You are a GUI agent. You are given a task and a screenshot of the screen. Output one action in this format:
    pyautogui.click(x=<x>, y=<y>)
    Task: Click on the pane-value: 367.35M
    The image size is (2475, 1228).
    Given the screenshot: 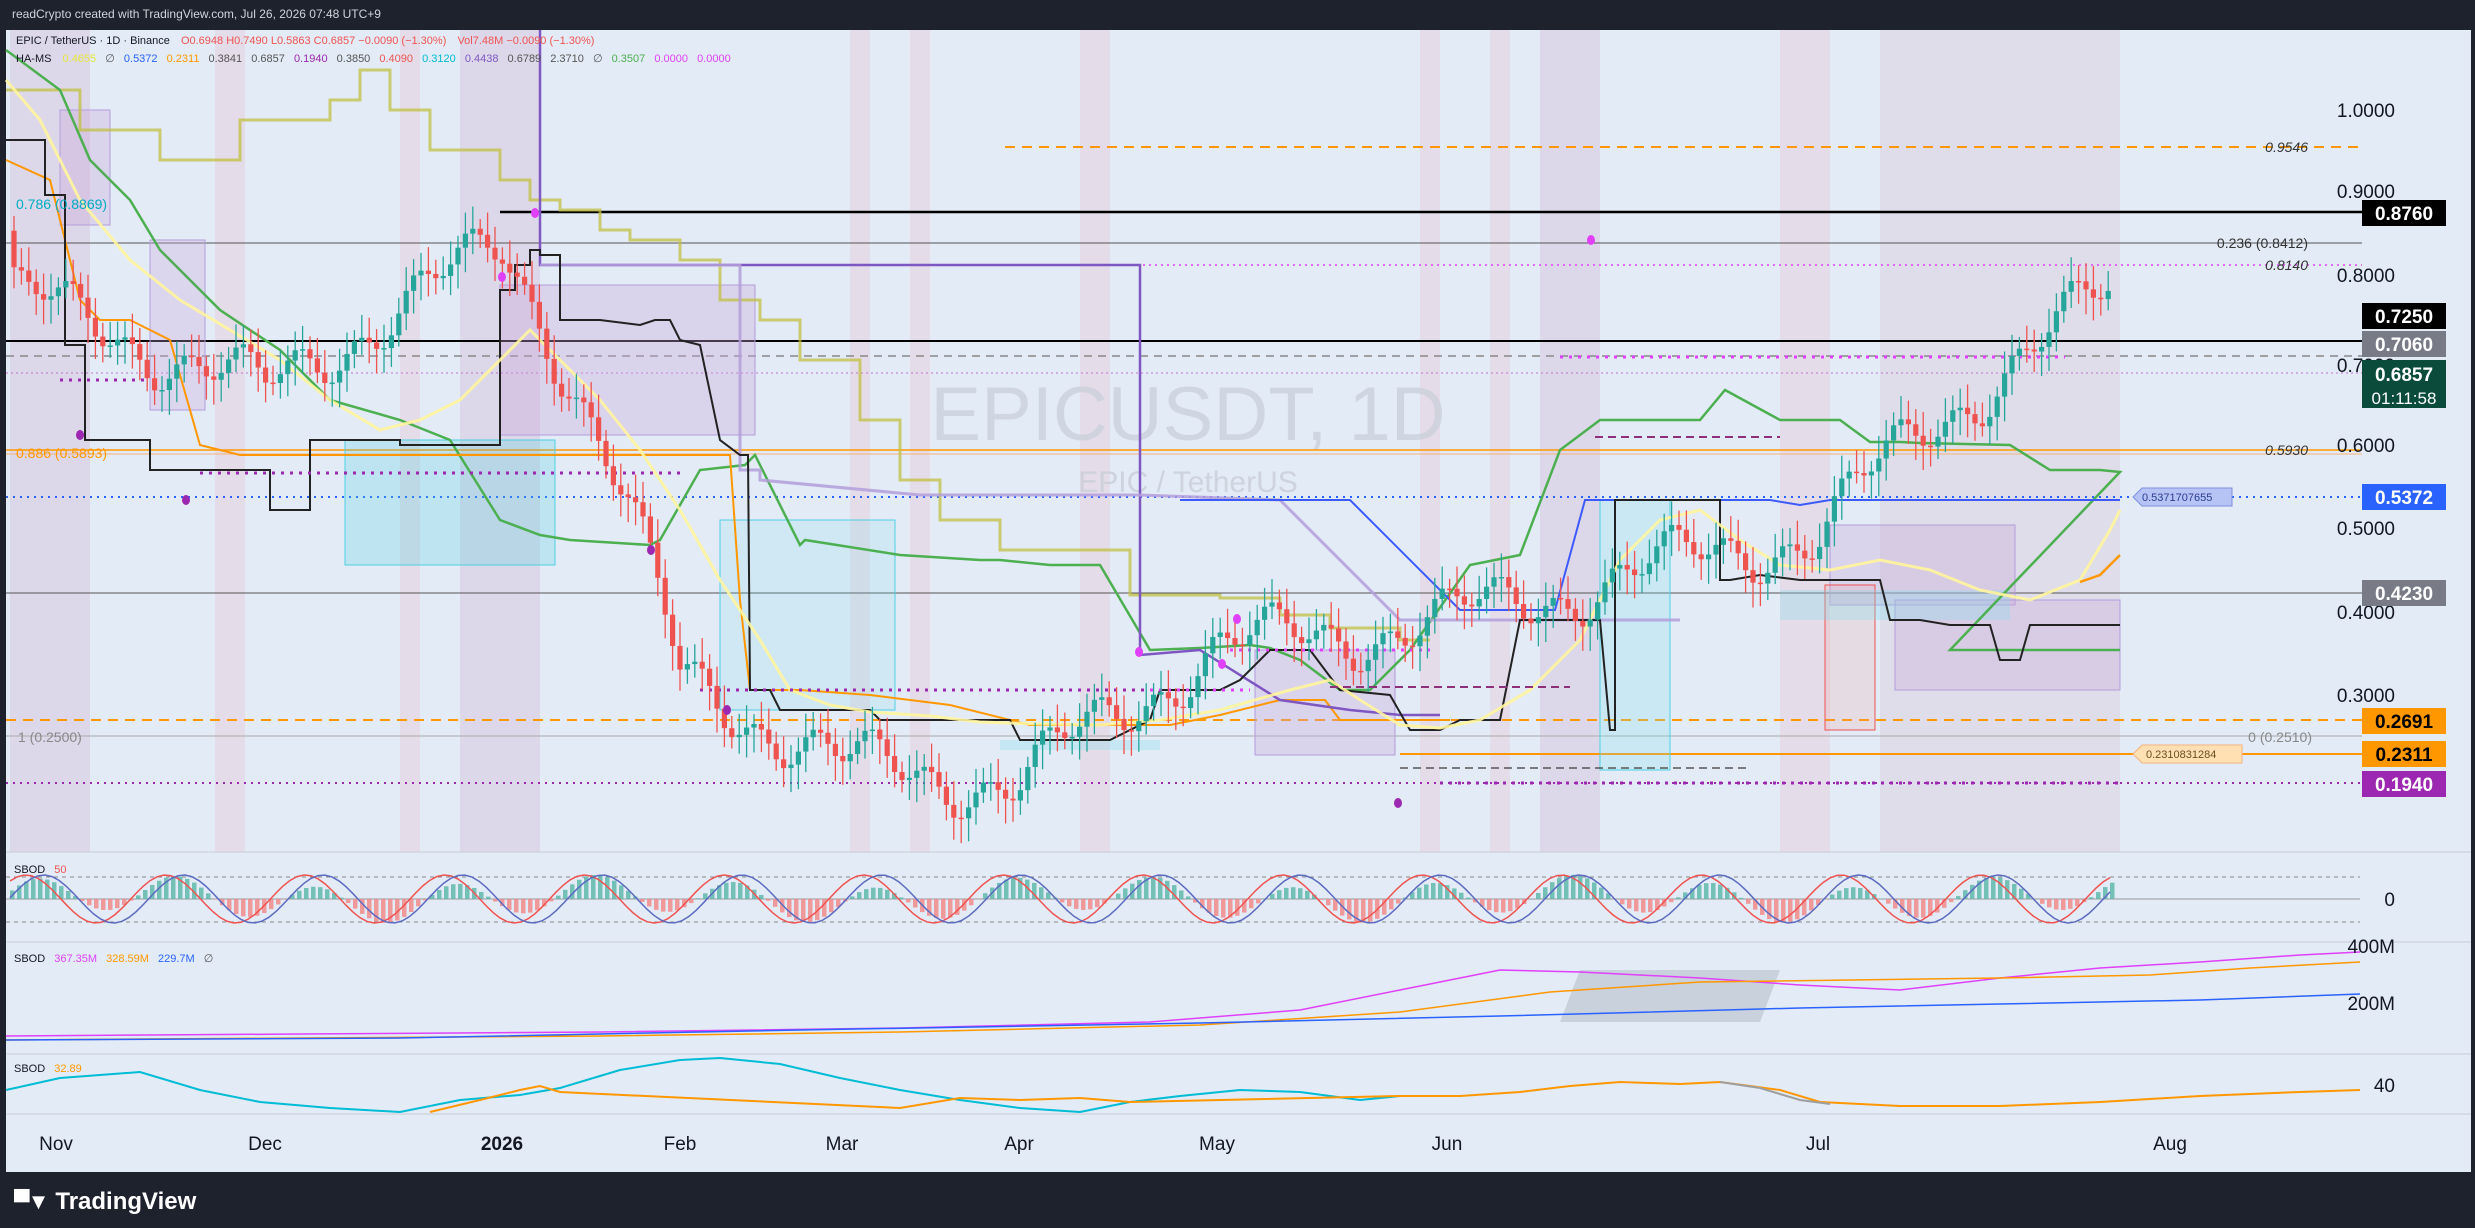 What is the action you would take?
    pyautogui.click(x=75, y=959)
    